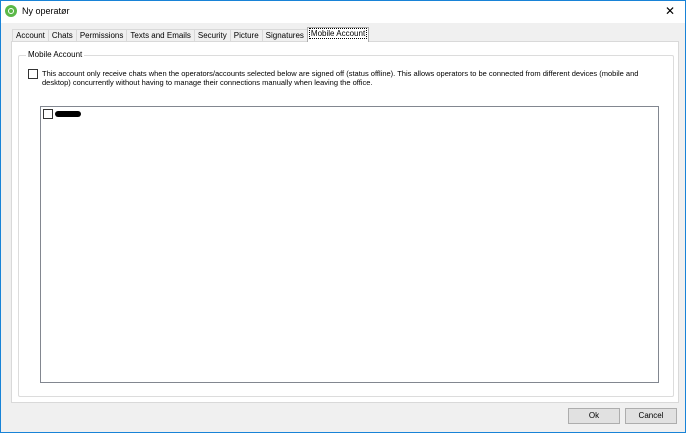 Image resolution: width=686 pixels, height=433 pixels. I want to click on close-icon: ✕, so click(670, 12).